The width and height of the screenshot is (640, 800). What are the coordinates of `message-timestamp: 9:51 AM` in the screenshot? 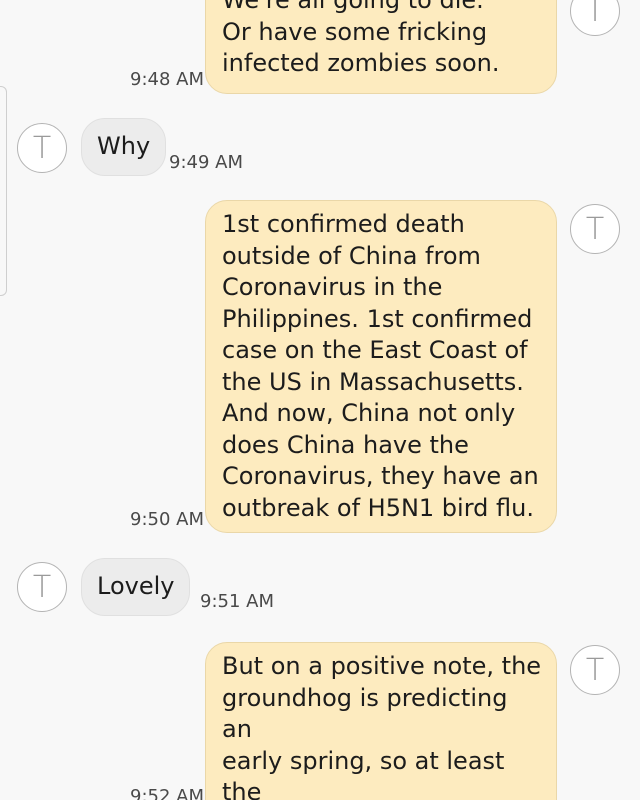 It's located at (237, 601).